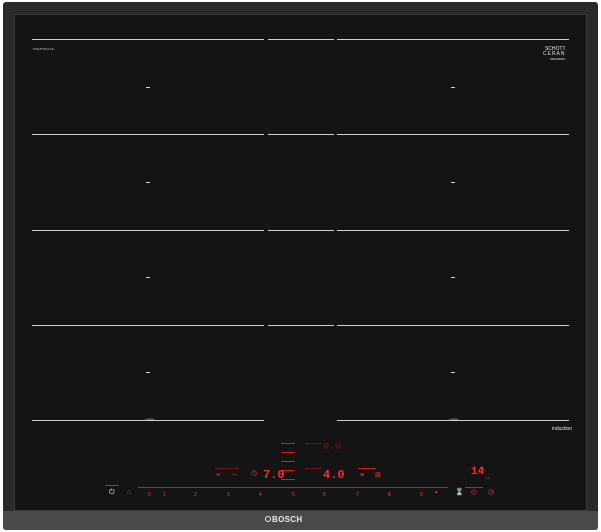 The image size is (601, 532). What do you see at coordinates (421, 495) in the screenshot?
I see `power-level-9: 9` at bounding box center [421, 495].